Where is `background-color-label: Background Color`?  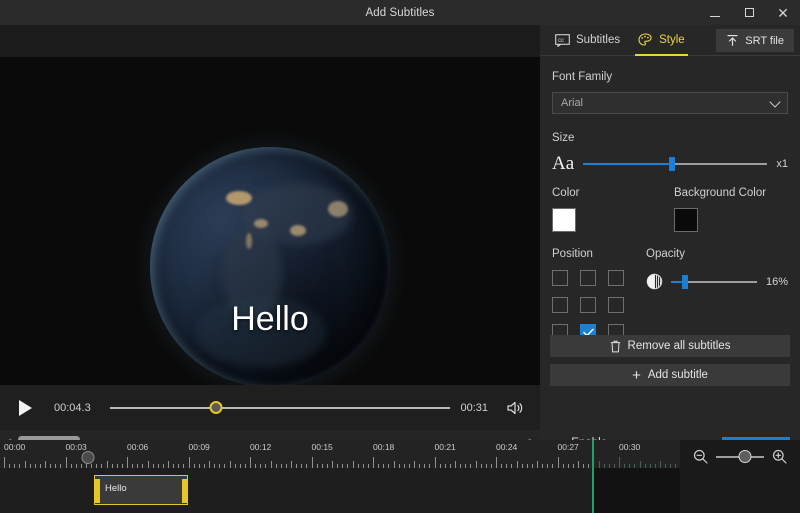 background-color-label: Background Color is located at coordinates (720, 193).